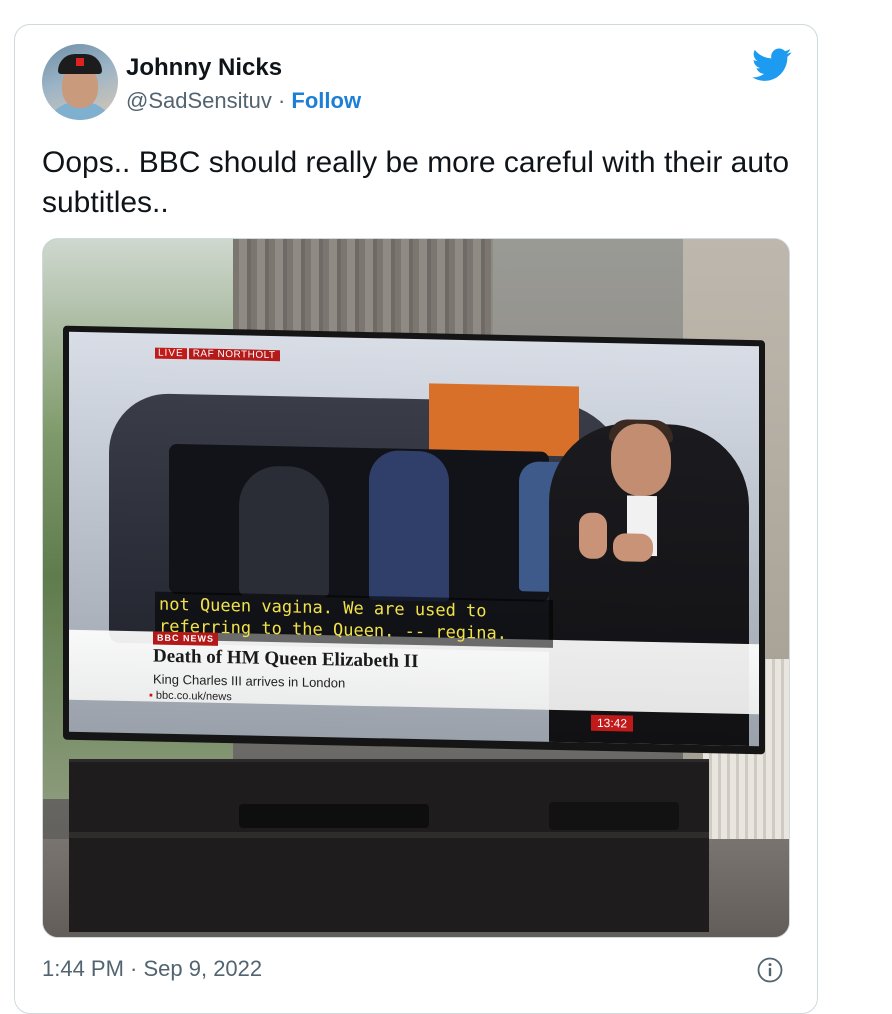 This screenshot has height=1014, width=892. I want to click on news-url-text: bbc.co.uk/news, so click(193, 696).